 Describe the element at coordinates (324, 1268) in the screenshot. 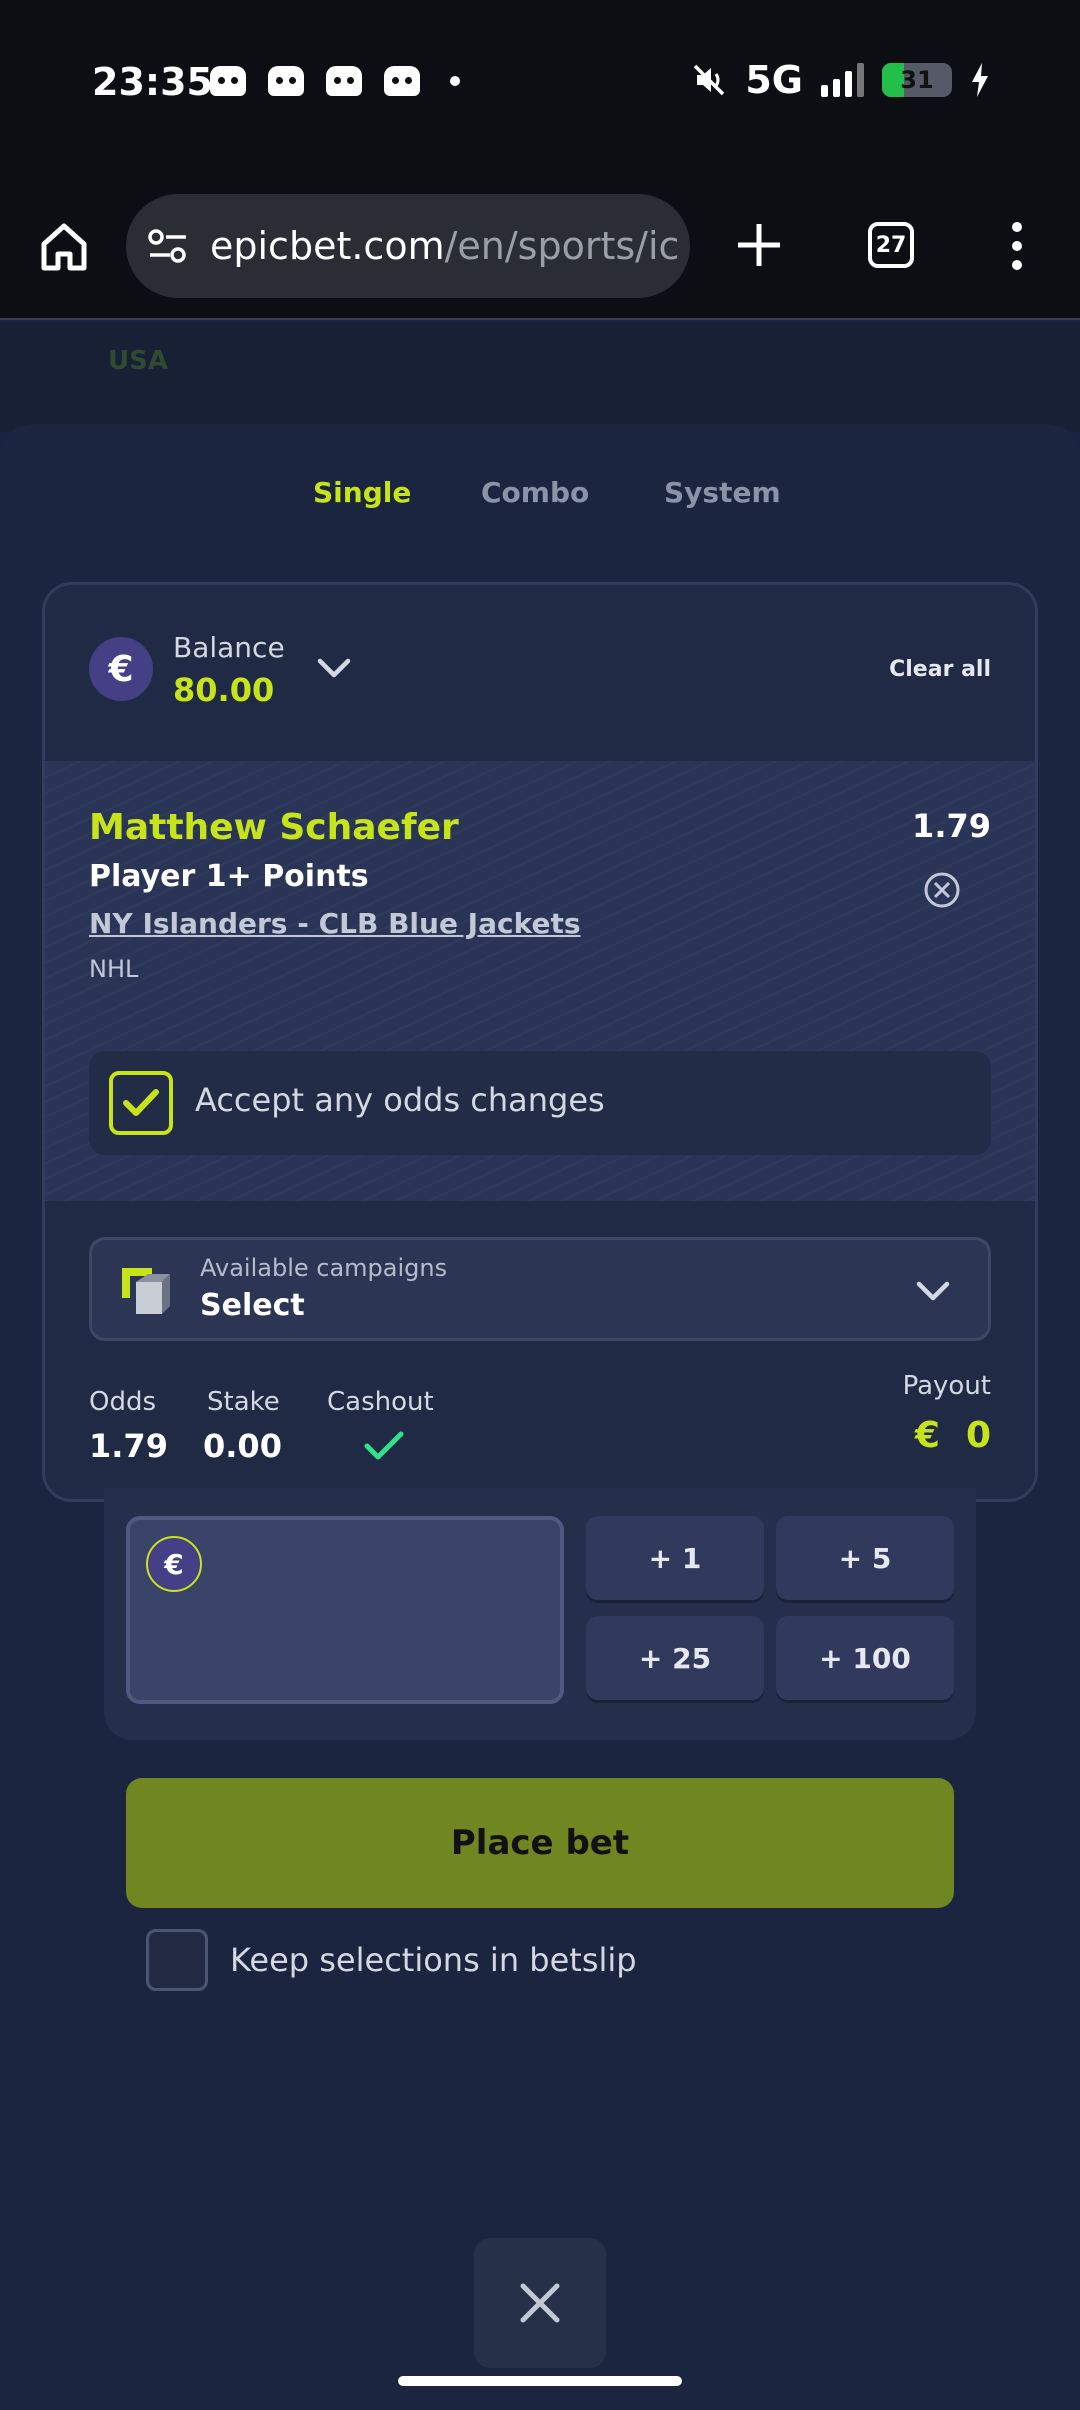

I see `campaigns-label: Available campaigns` at that location.